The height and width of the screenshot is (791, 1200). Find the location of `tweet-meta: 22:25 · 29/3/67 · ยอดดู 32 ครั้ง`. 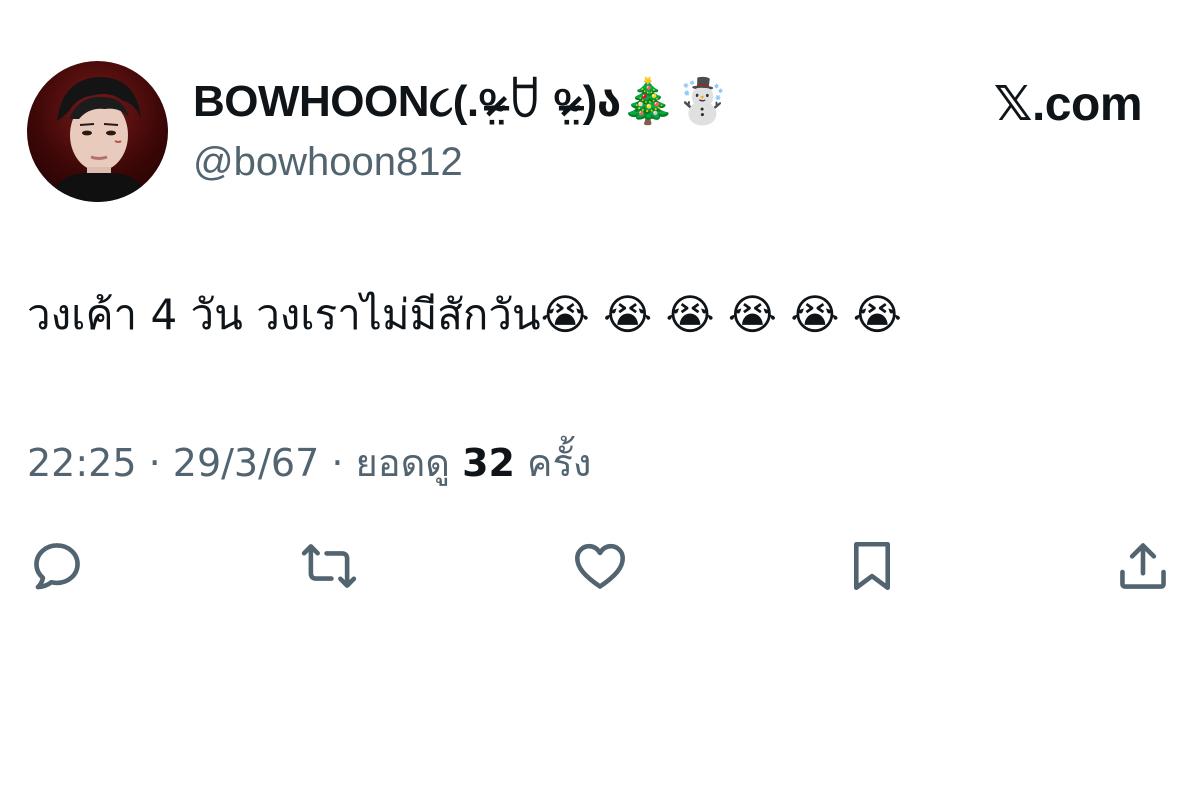

tweet-meta: 22:25 · 29/3/67 · ยอดดู 32 ครั้ง is located at coordinates (309, 463).